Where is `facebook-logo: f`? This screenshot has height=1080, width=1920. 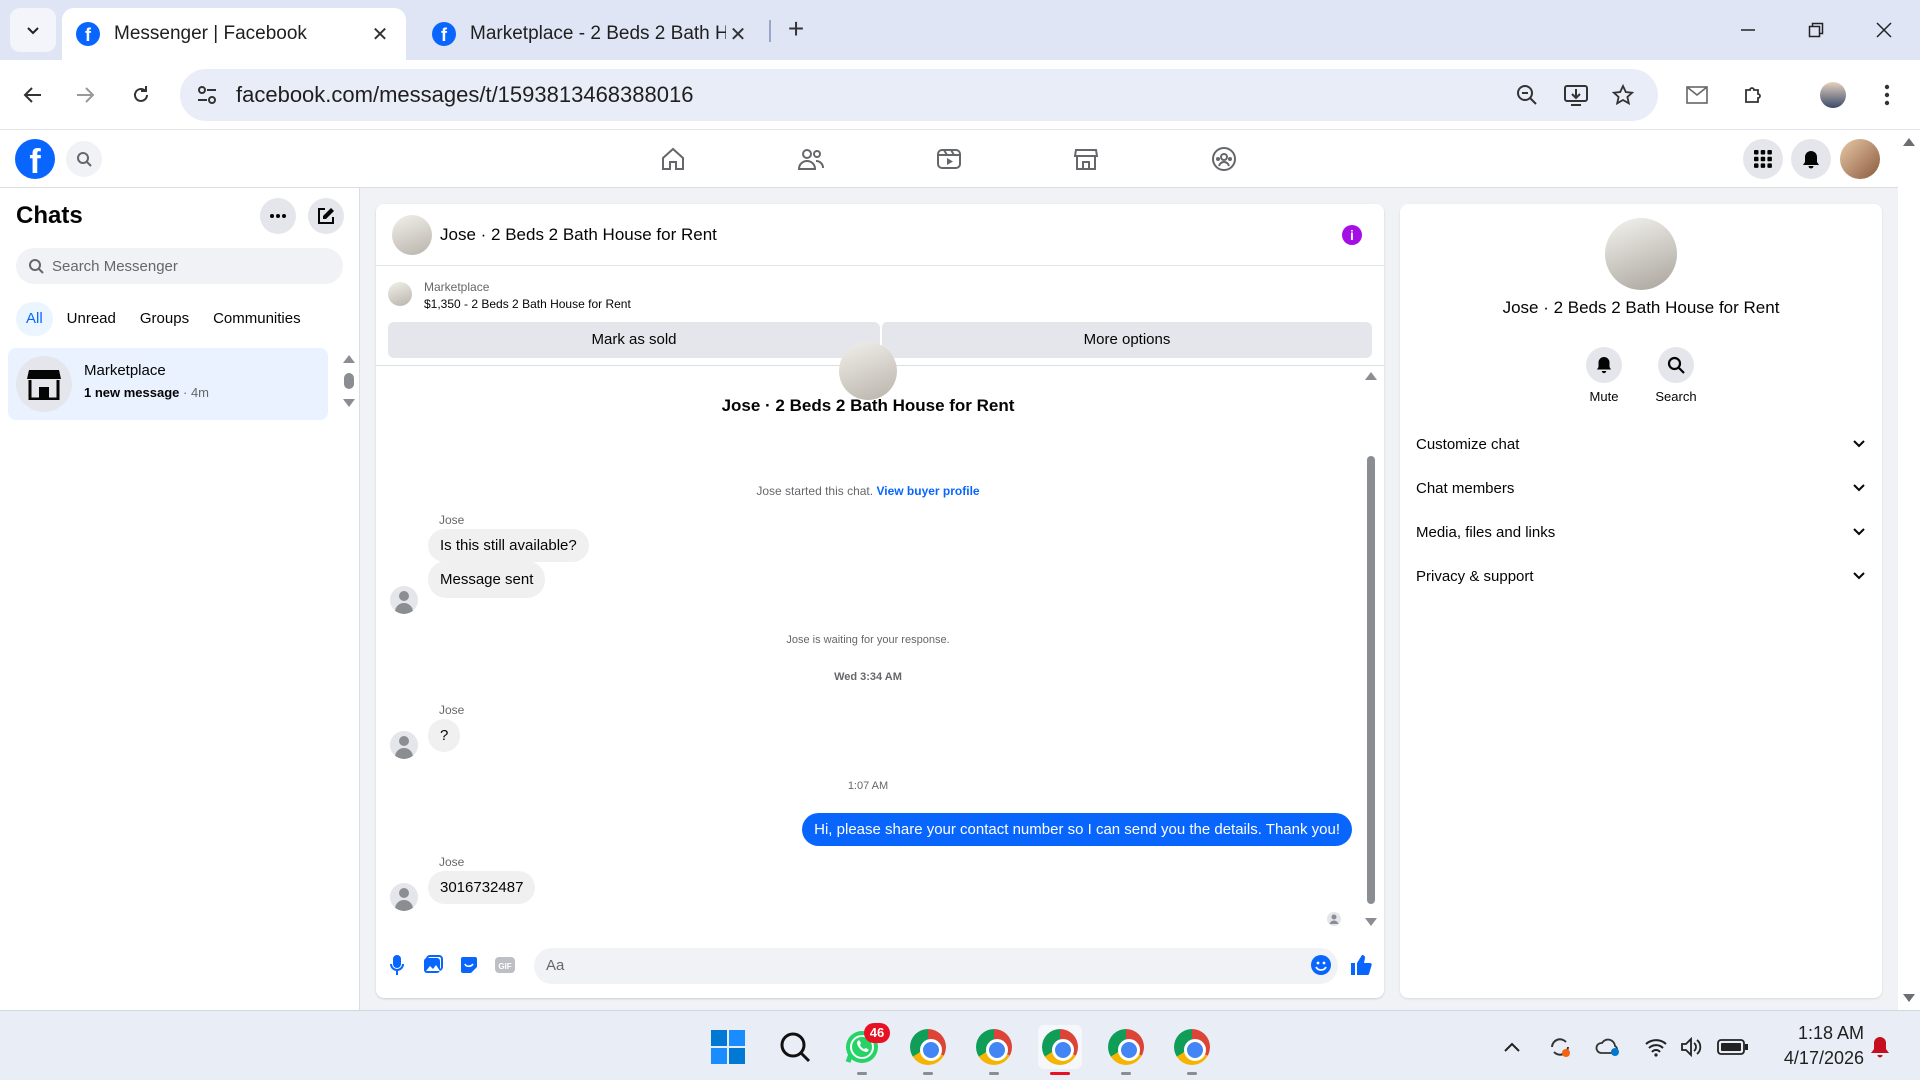 facebook-logo: f is located at coordinates (35, 159).